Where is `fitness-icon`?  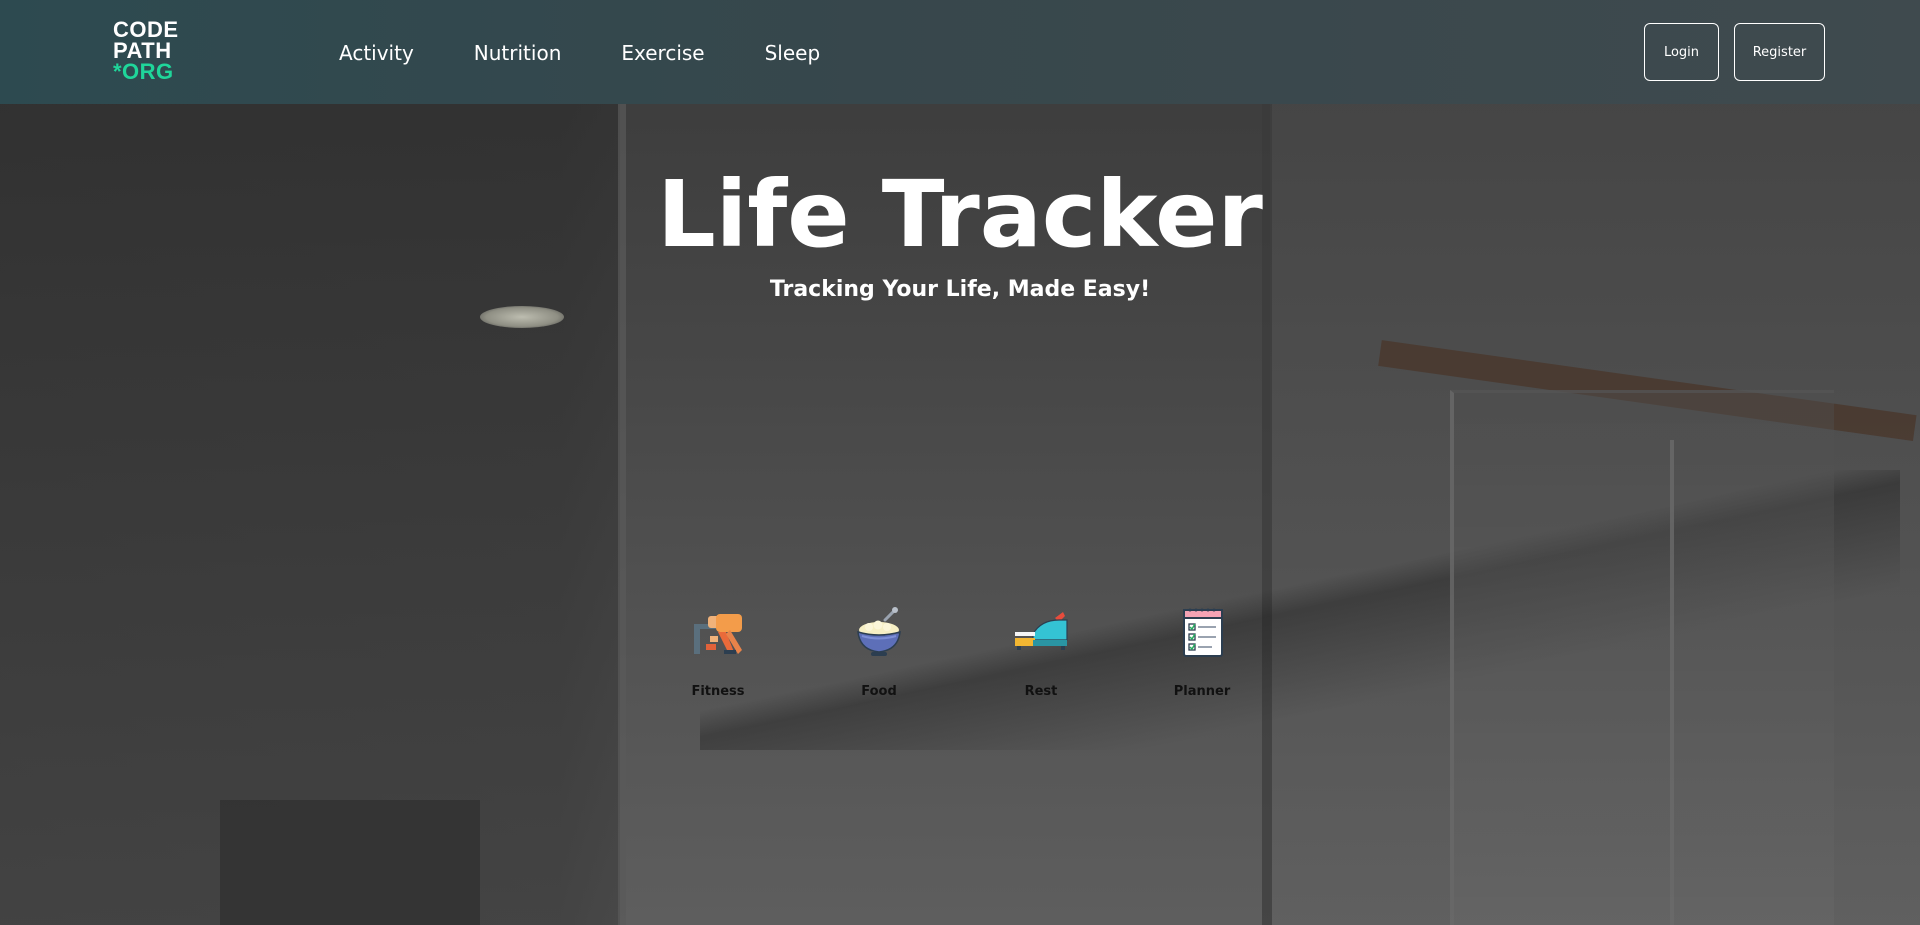
fitness-icon is located at coordinates (718, 634).